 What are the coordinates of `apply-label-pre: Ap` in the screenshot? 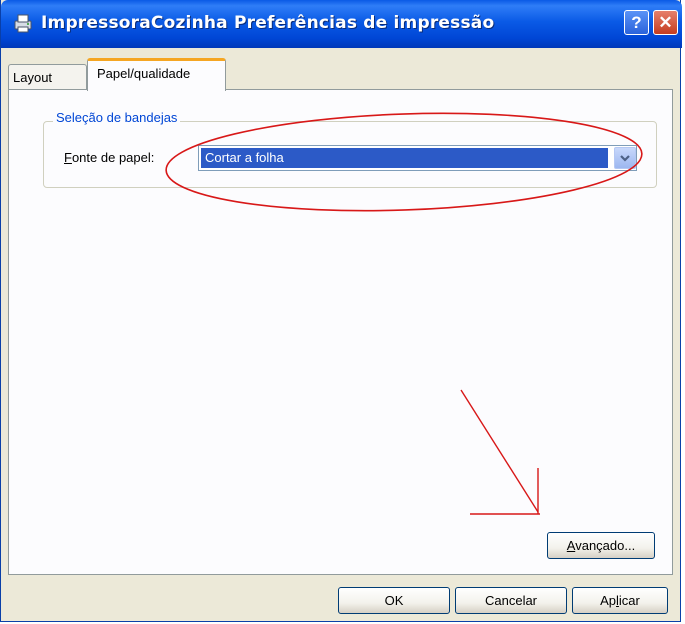 It's located at (608, 600).